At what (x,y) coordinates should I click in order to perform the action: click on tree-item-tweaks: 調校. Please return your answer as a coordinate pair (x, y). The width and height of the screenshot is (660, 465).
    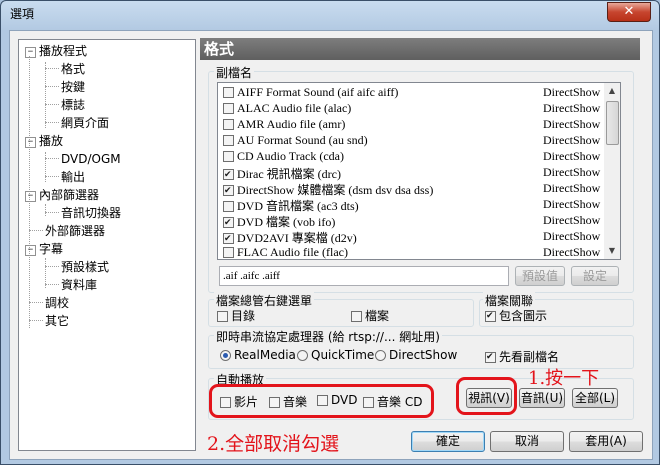
    Looking at the image, I should click on (57, 303).